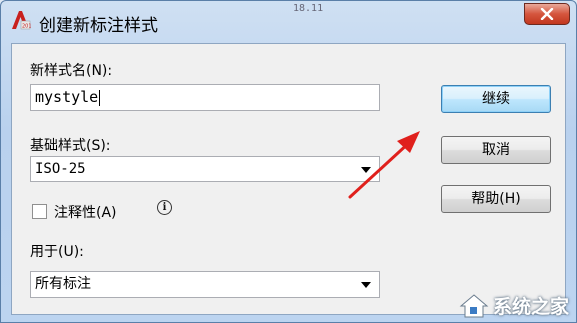  I want to click on background-dimension-text: 18.11, so click(308, 8).